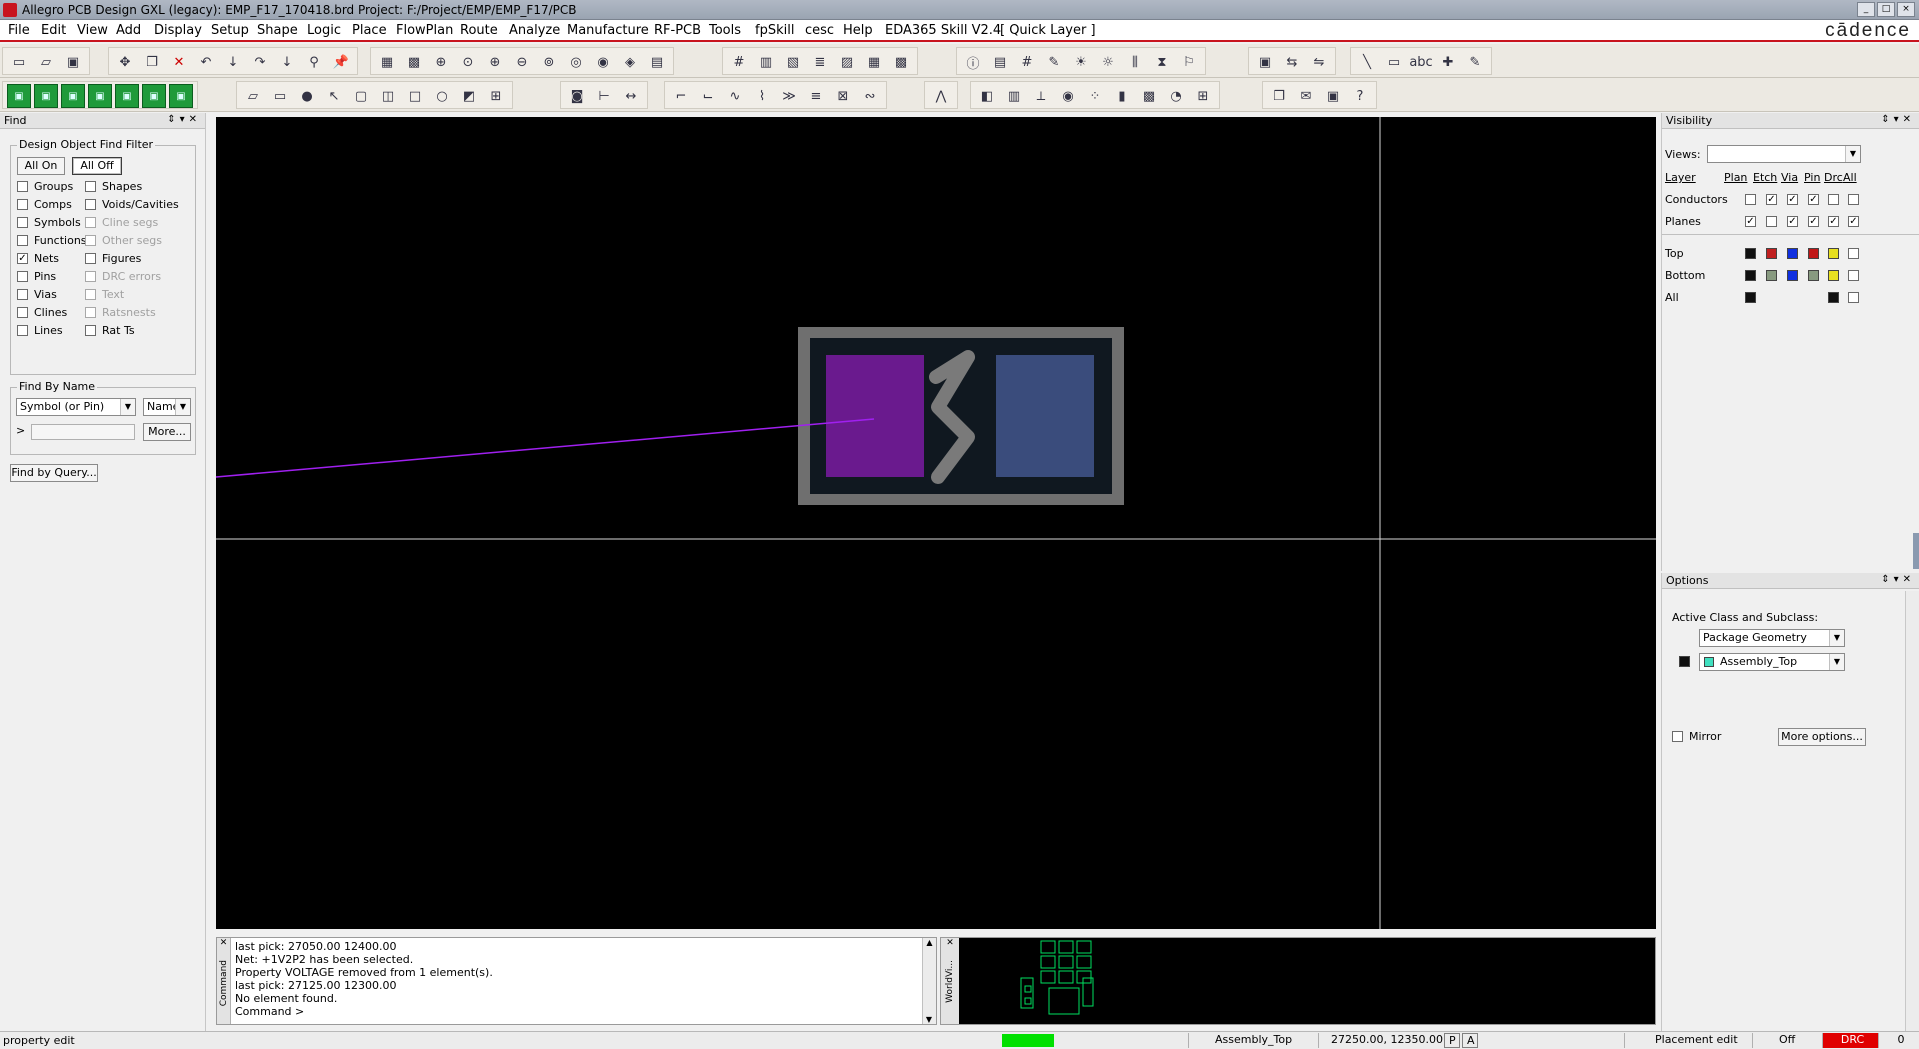  Describe the element at coordinates (1812, 177) in the screenshot. I see `visibility-column-pin: Pin` at that location.